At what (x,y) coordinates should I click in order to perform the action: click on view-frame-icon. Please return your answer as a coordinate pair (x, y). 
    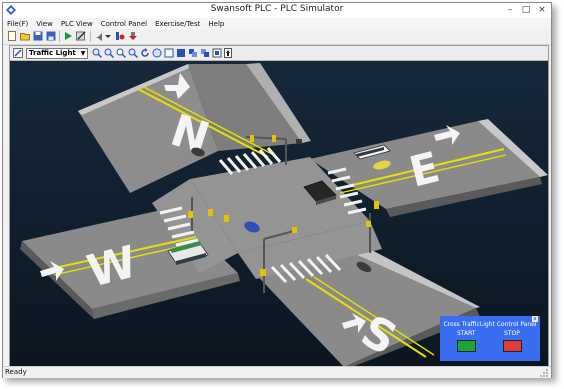
    Looking at the image, I should click on (169, 53).